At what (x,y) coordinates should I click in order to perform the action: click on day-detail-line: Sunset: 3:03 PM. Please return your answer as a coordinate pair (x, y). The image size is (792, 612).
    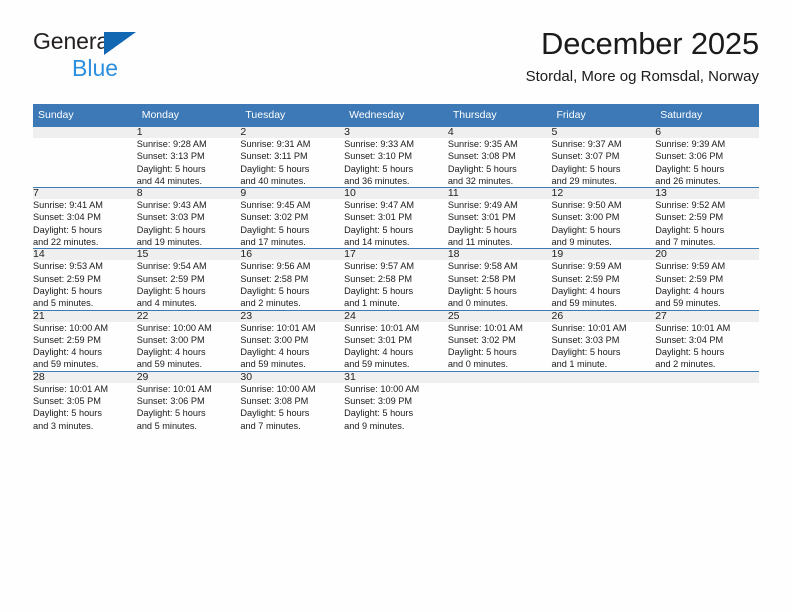
    Looking at the image, I should click on (170, 217).